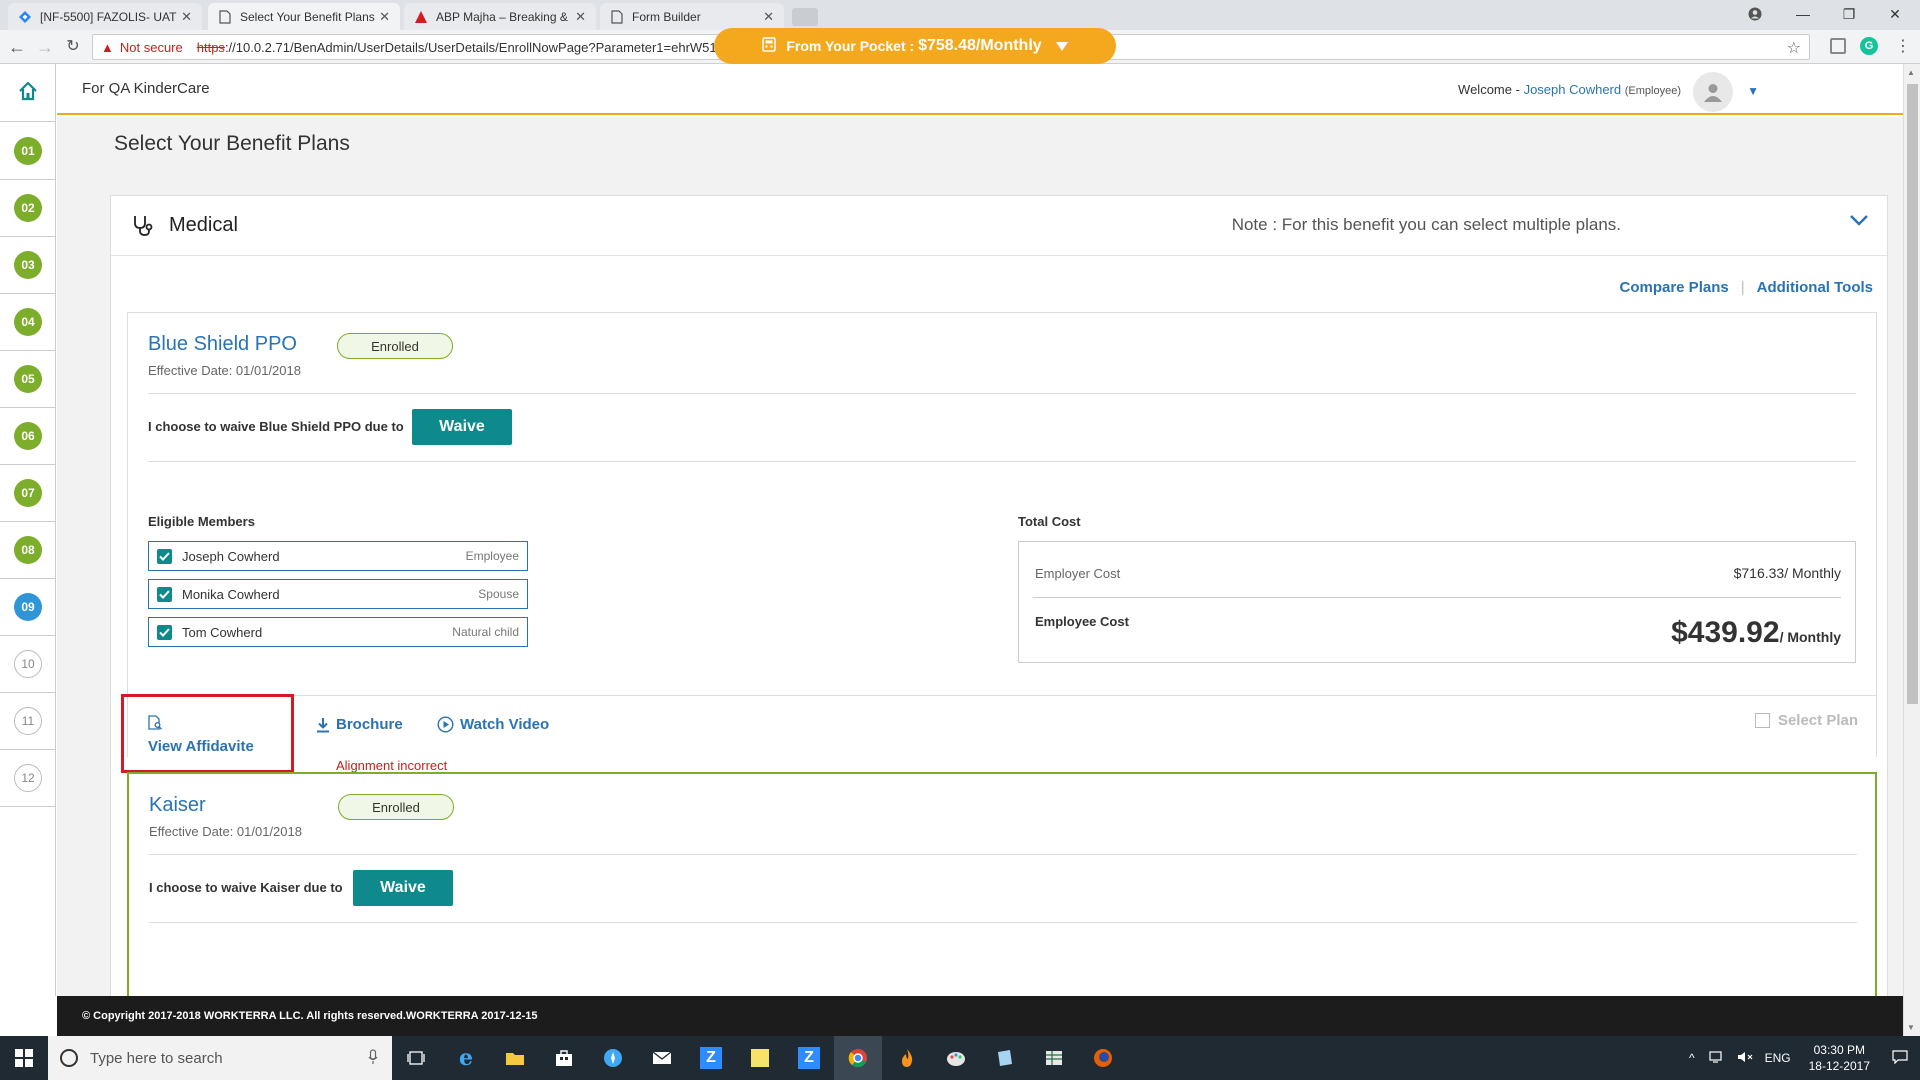 This screenshot has width=1920, height=1080. I want to click on browser-tab-abp-majha: ABP Majha – Breaking & ✕, so click(500, 16).